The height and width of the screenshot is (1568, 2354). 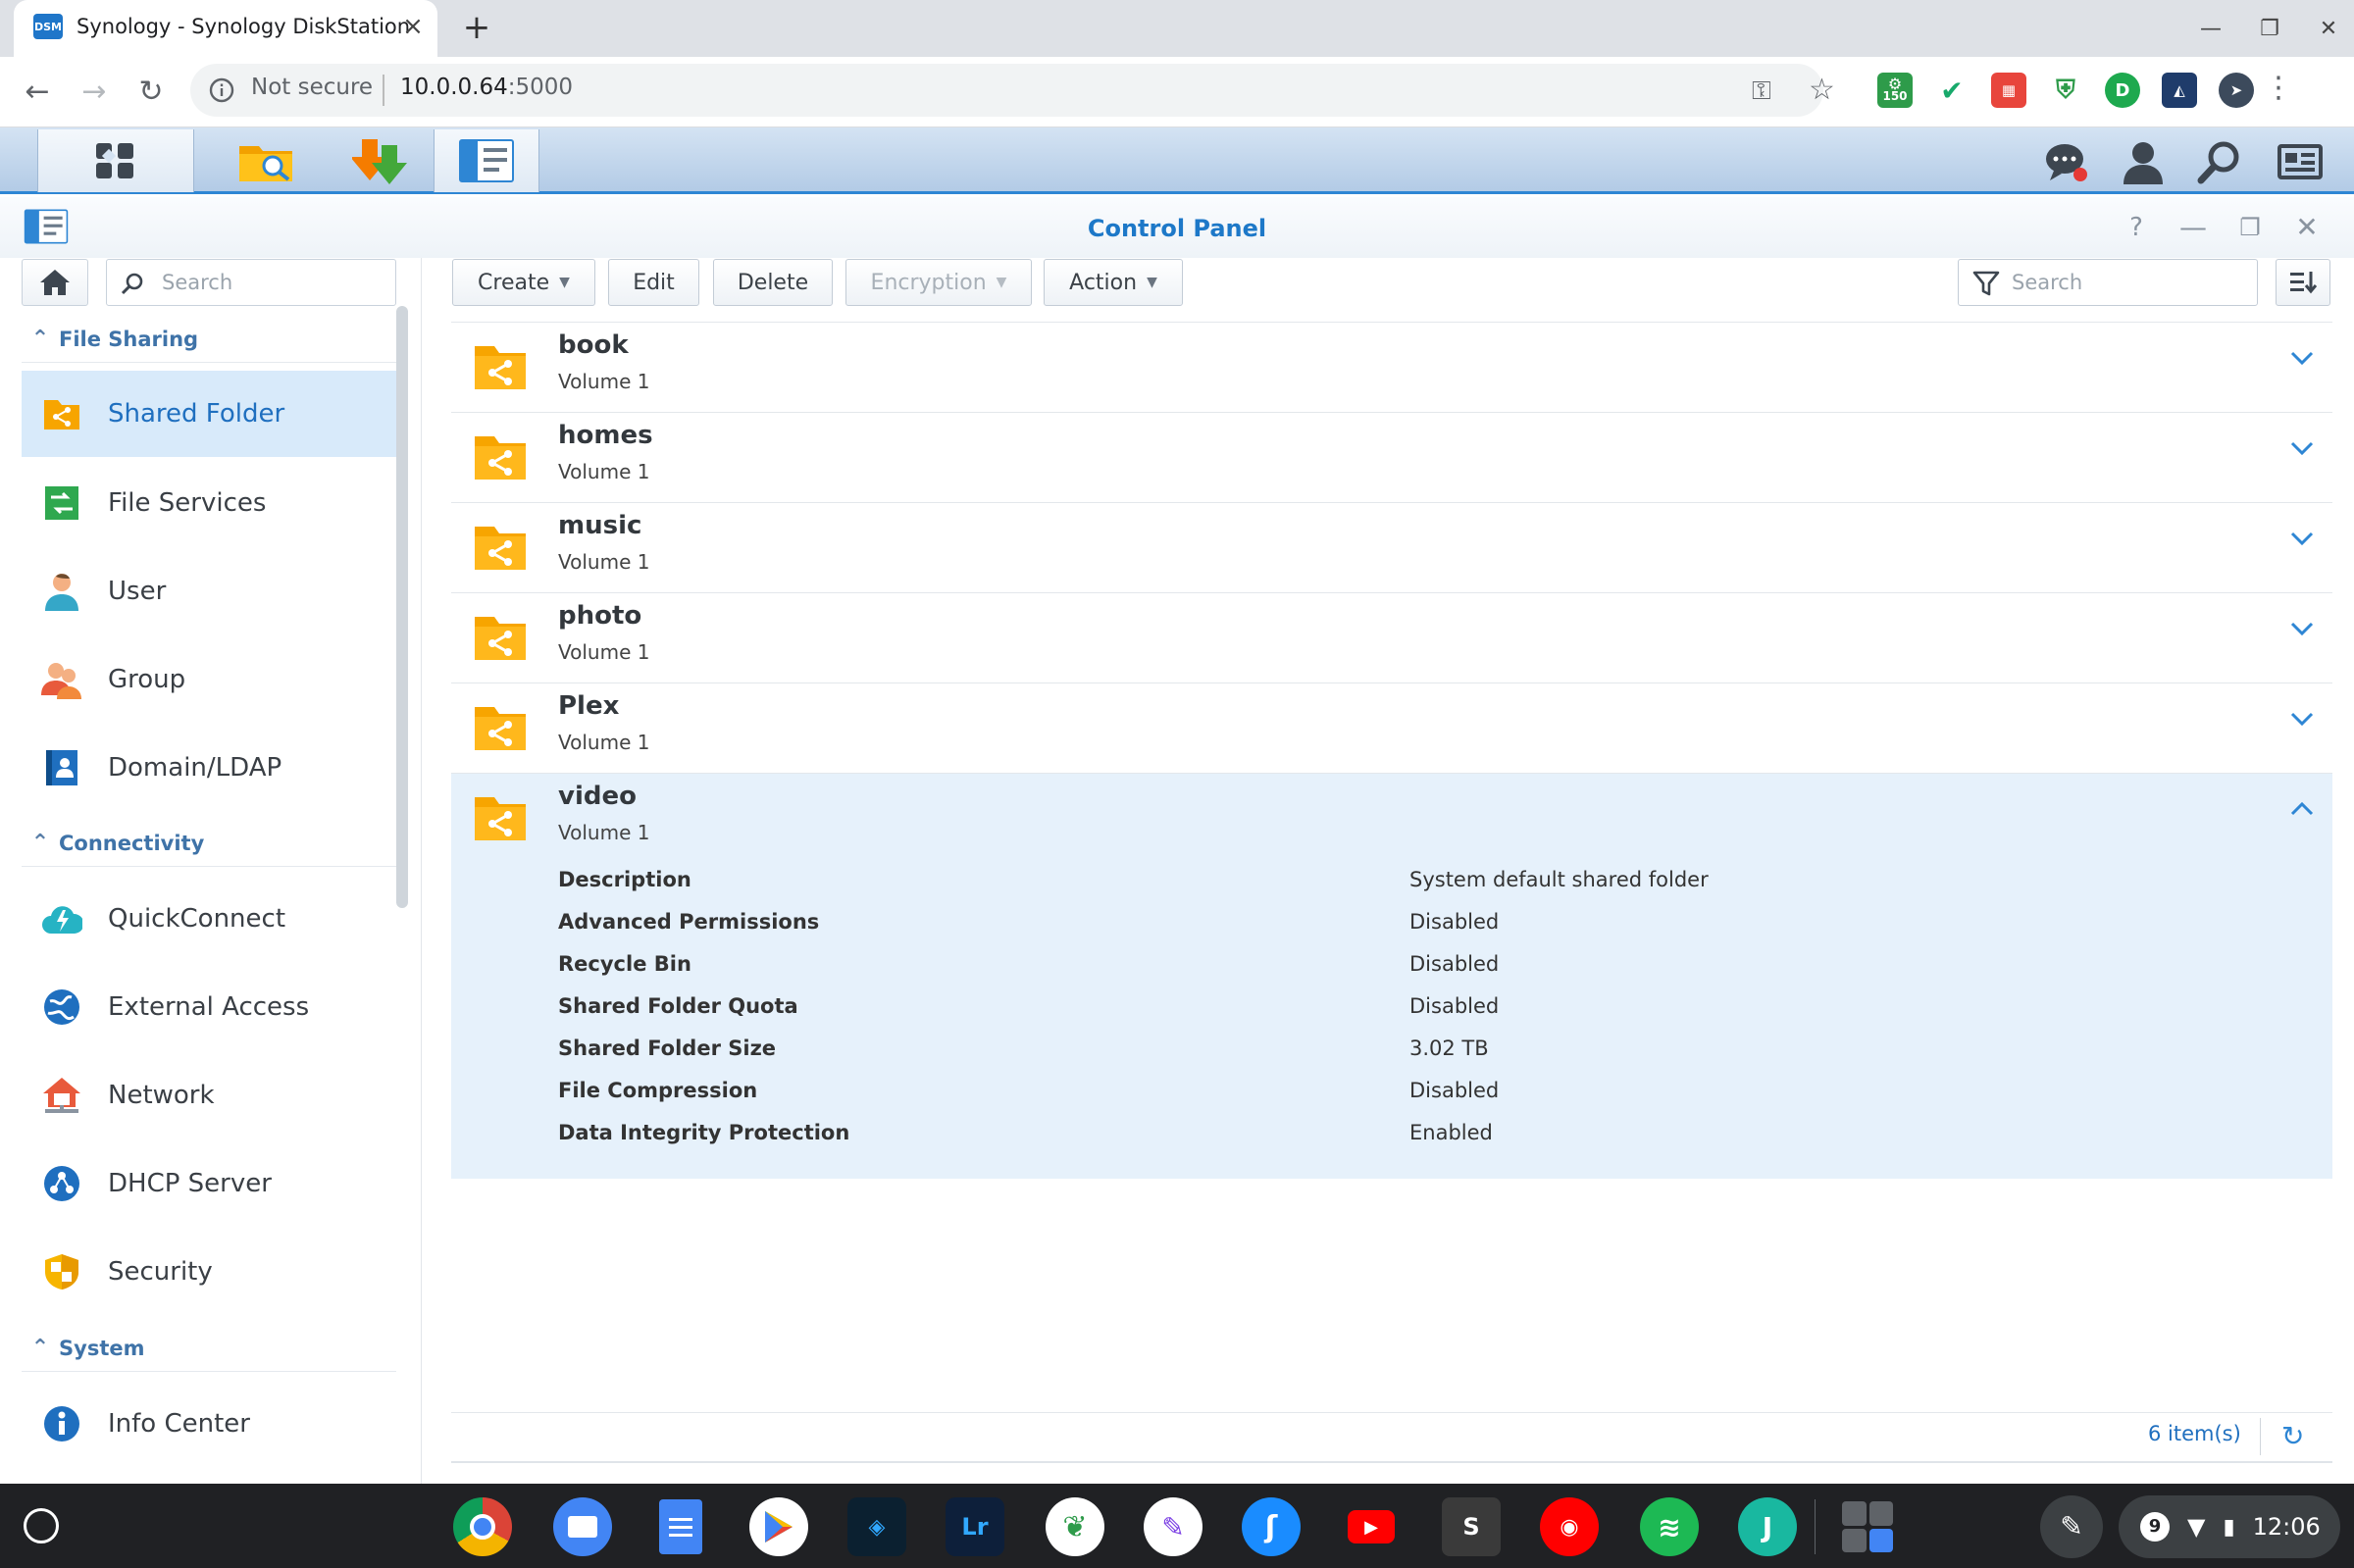 I want to click on launcher-icon, so click(x=42, y=1525).